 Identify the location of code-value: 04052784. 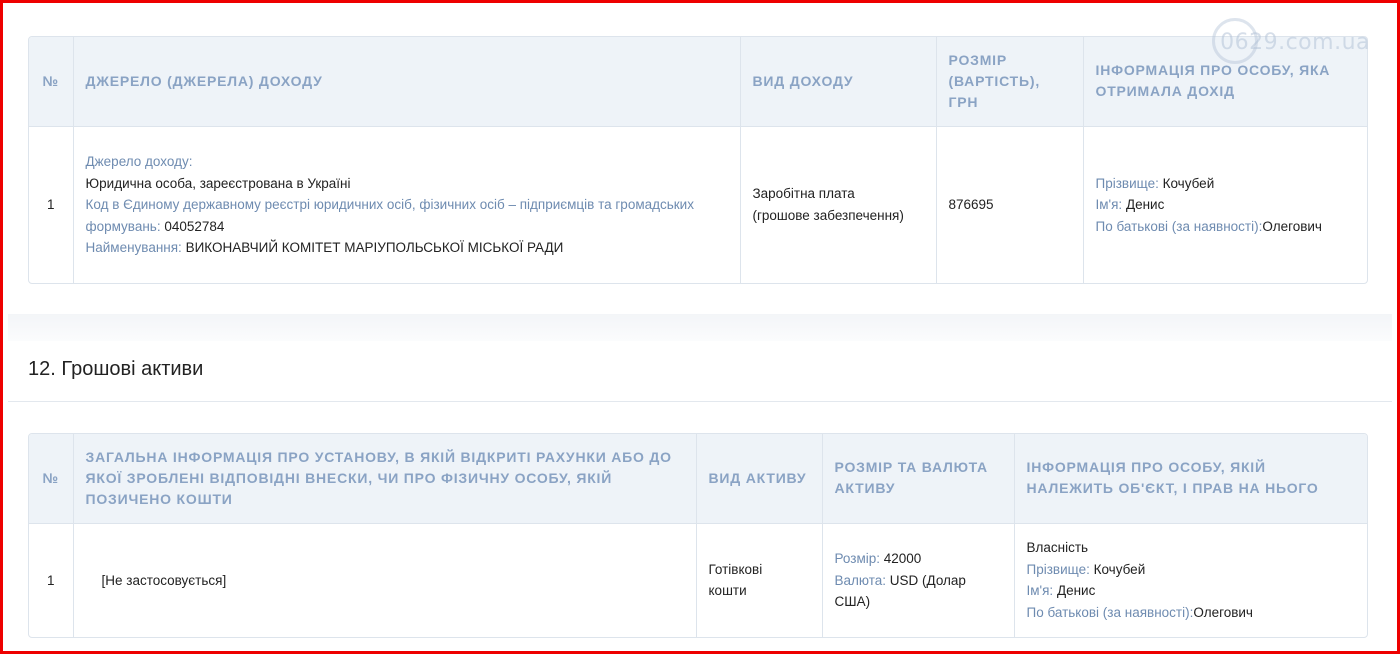
(194, 226).